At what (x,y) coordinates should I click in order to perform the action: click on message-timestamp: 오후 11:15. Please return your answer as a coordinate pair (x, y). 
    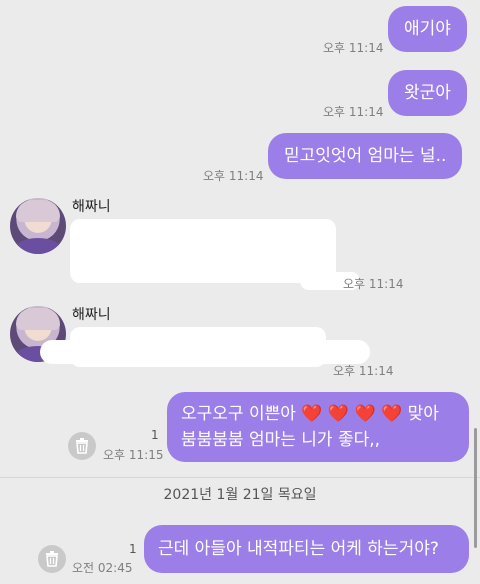
    Looking at the image, I should click on (133, 455).